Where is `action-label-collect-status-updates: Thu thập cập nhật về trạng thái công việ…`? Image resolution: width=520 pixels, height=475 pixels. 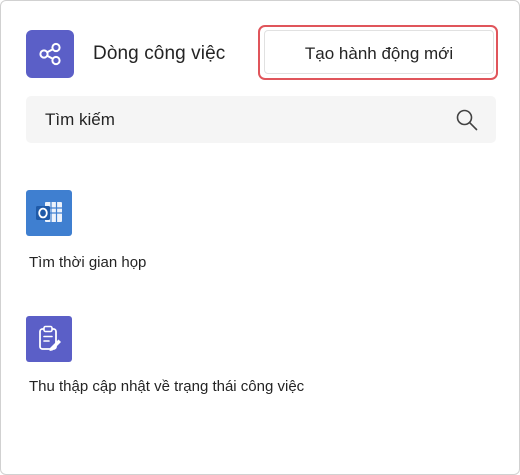
action-label-collect-status-updates: Thu thập cập nhật về trạng thái công việ… is located at coordinates (166, 386).